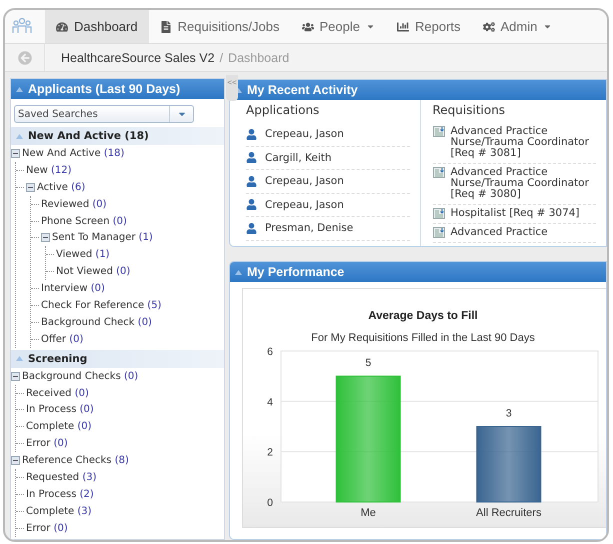 The image size is (613, 544). Describe the element at coordinates (368, 513) in the screenshot. I see `category-label: Me` at that location.